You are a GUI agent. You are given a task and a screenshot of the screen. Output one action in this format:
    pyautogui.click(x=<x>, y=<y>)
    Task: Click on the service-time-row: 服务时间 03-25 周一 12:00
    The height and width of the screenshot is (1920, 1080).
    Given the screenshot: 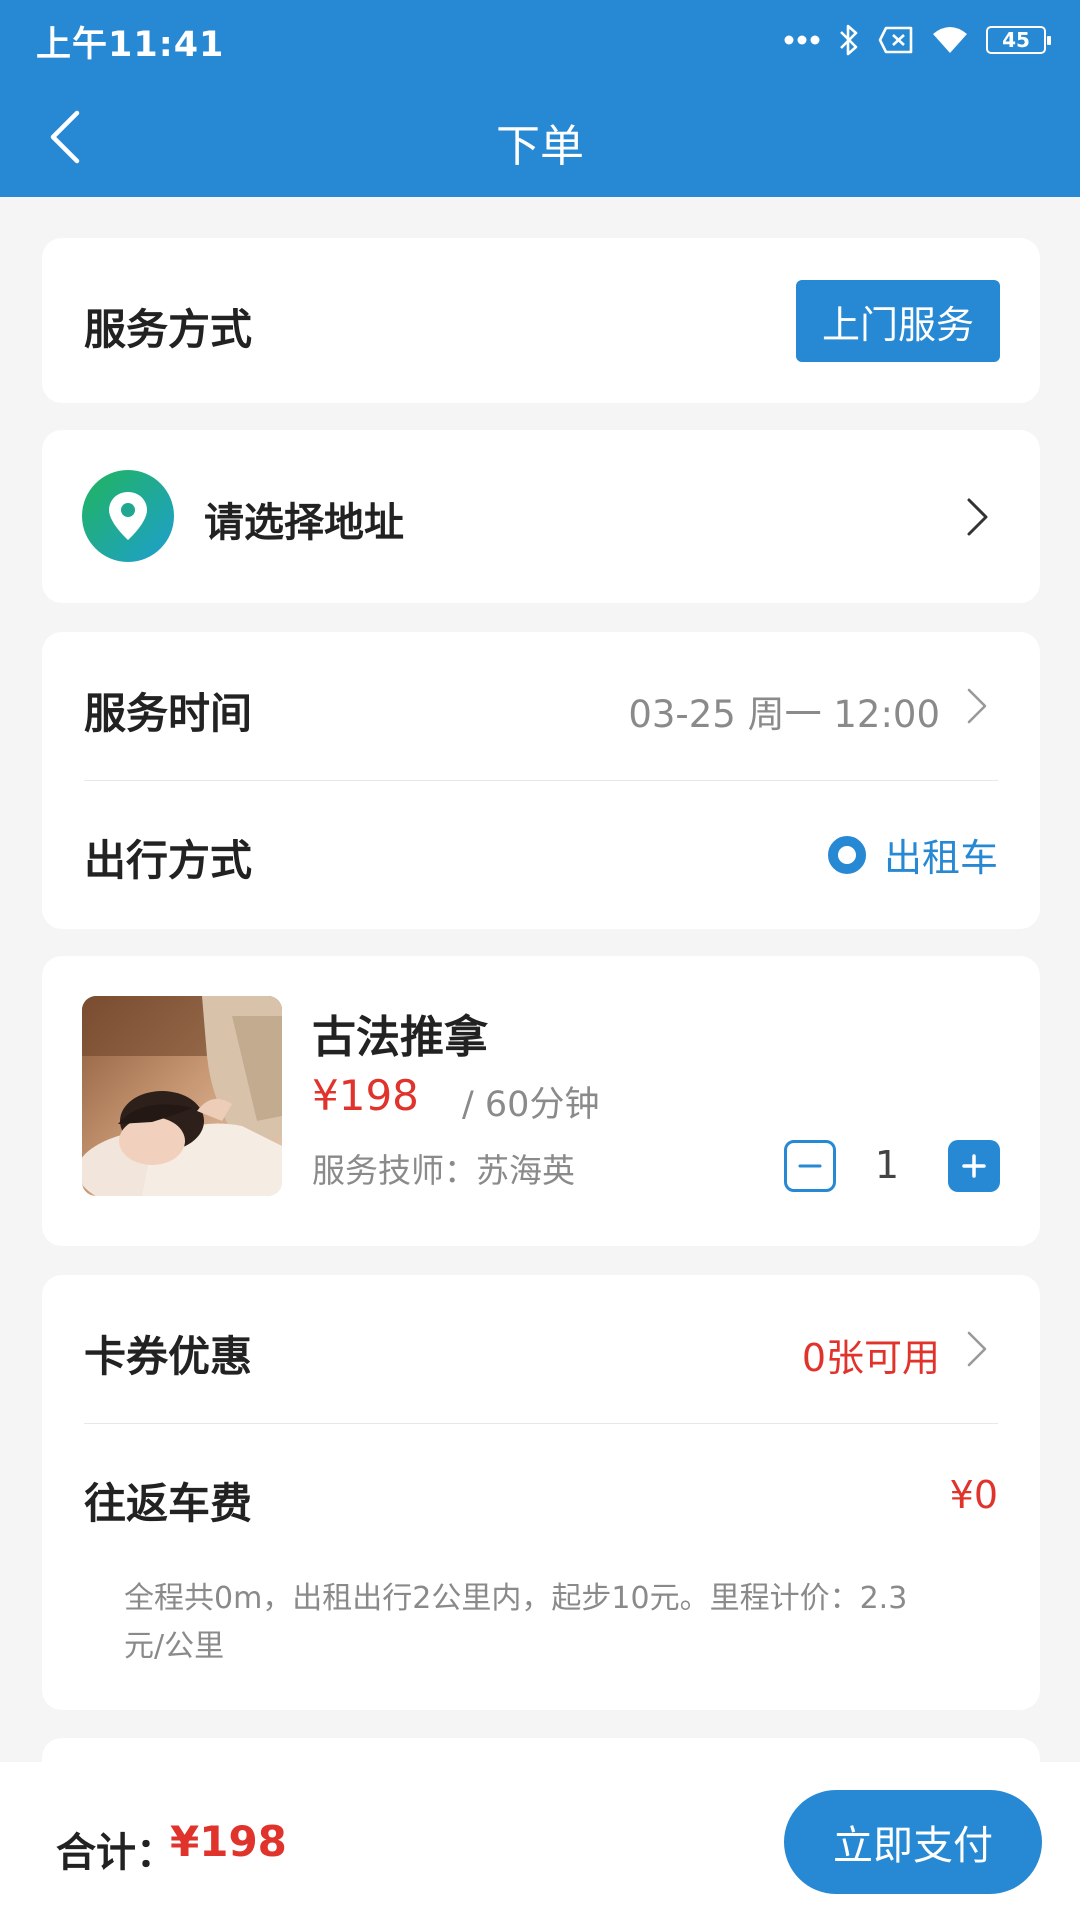 What is the action you would take?
    pyautogui.click(x=541, y=706)
    